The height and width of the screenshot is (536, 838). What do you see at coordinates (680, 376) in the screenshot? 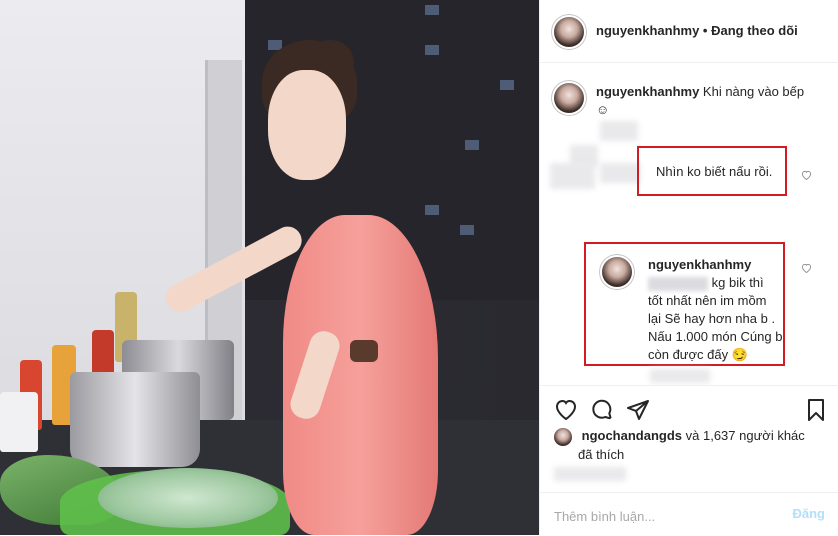
I see `blurred-reply-meta` at bounding box center [680, 376].